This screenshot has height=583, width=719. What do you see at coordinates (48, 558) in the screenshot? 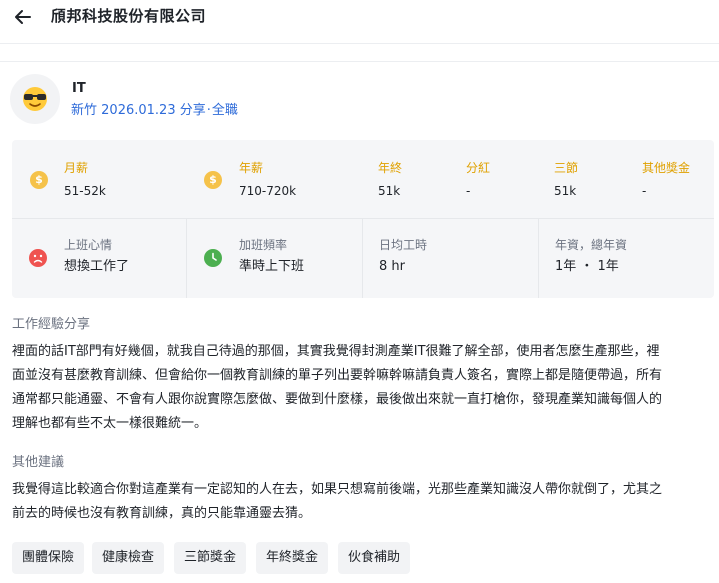
I see `benefit-tag: 團體保險` at bounding box center [48, 558].